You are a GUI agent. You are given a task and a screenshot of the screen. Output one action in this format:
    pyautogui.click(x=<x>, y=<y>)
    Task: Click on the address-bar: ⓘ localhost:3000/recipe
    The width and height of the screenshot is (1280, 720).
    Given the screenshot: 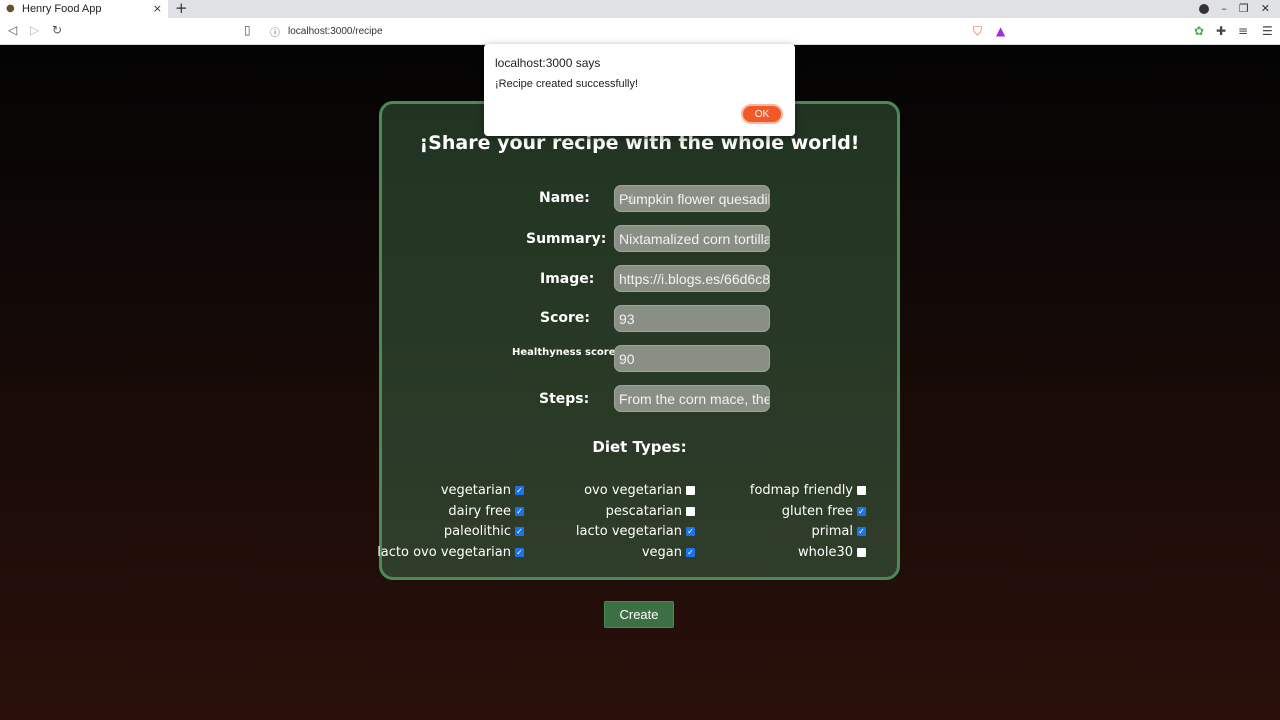 What is the action you would take?
    pyautogui.click(x=639, y=31)
    